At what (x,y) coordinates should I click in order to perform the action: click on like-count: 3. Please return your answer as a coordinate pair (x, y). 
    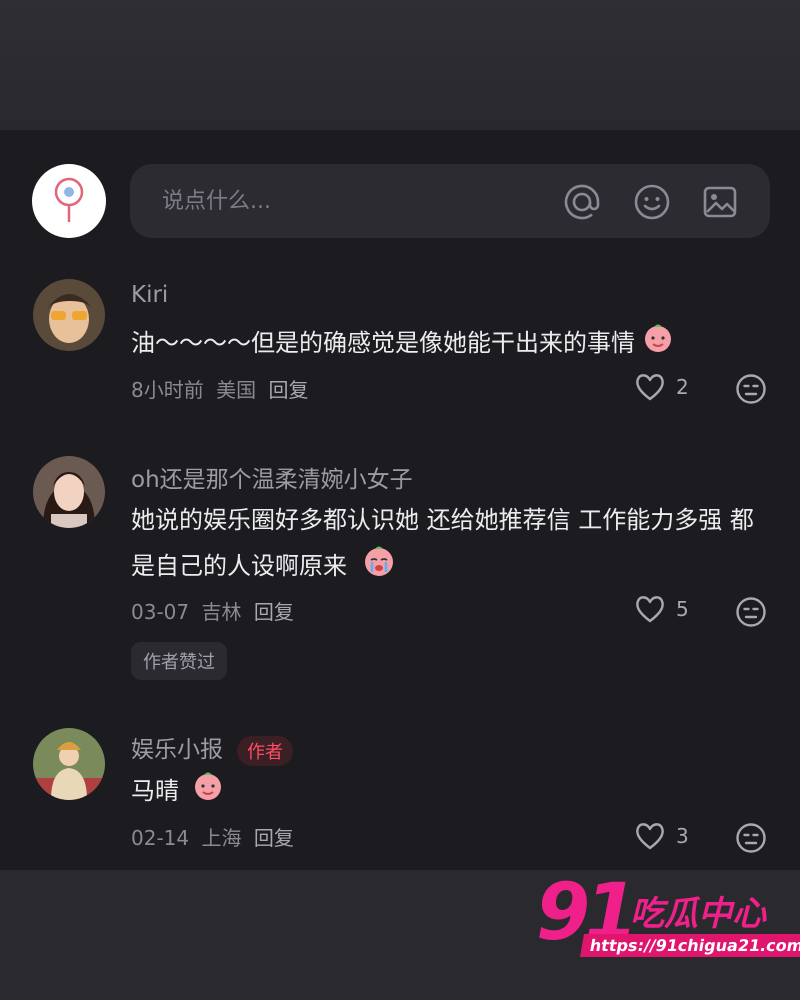
    Looking at the image, I should click on (682, 836).